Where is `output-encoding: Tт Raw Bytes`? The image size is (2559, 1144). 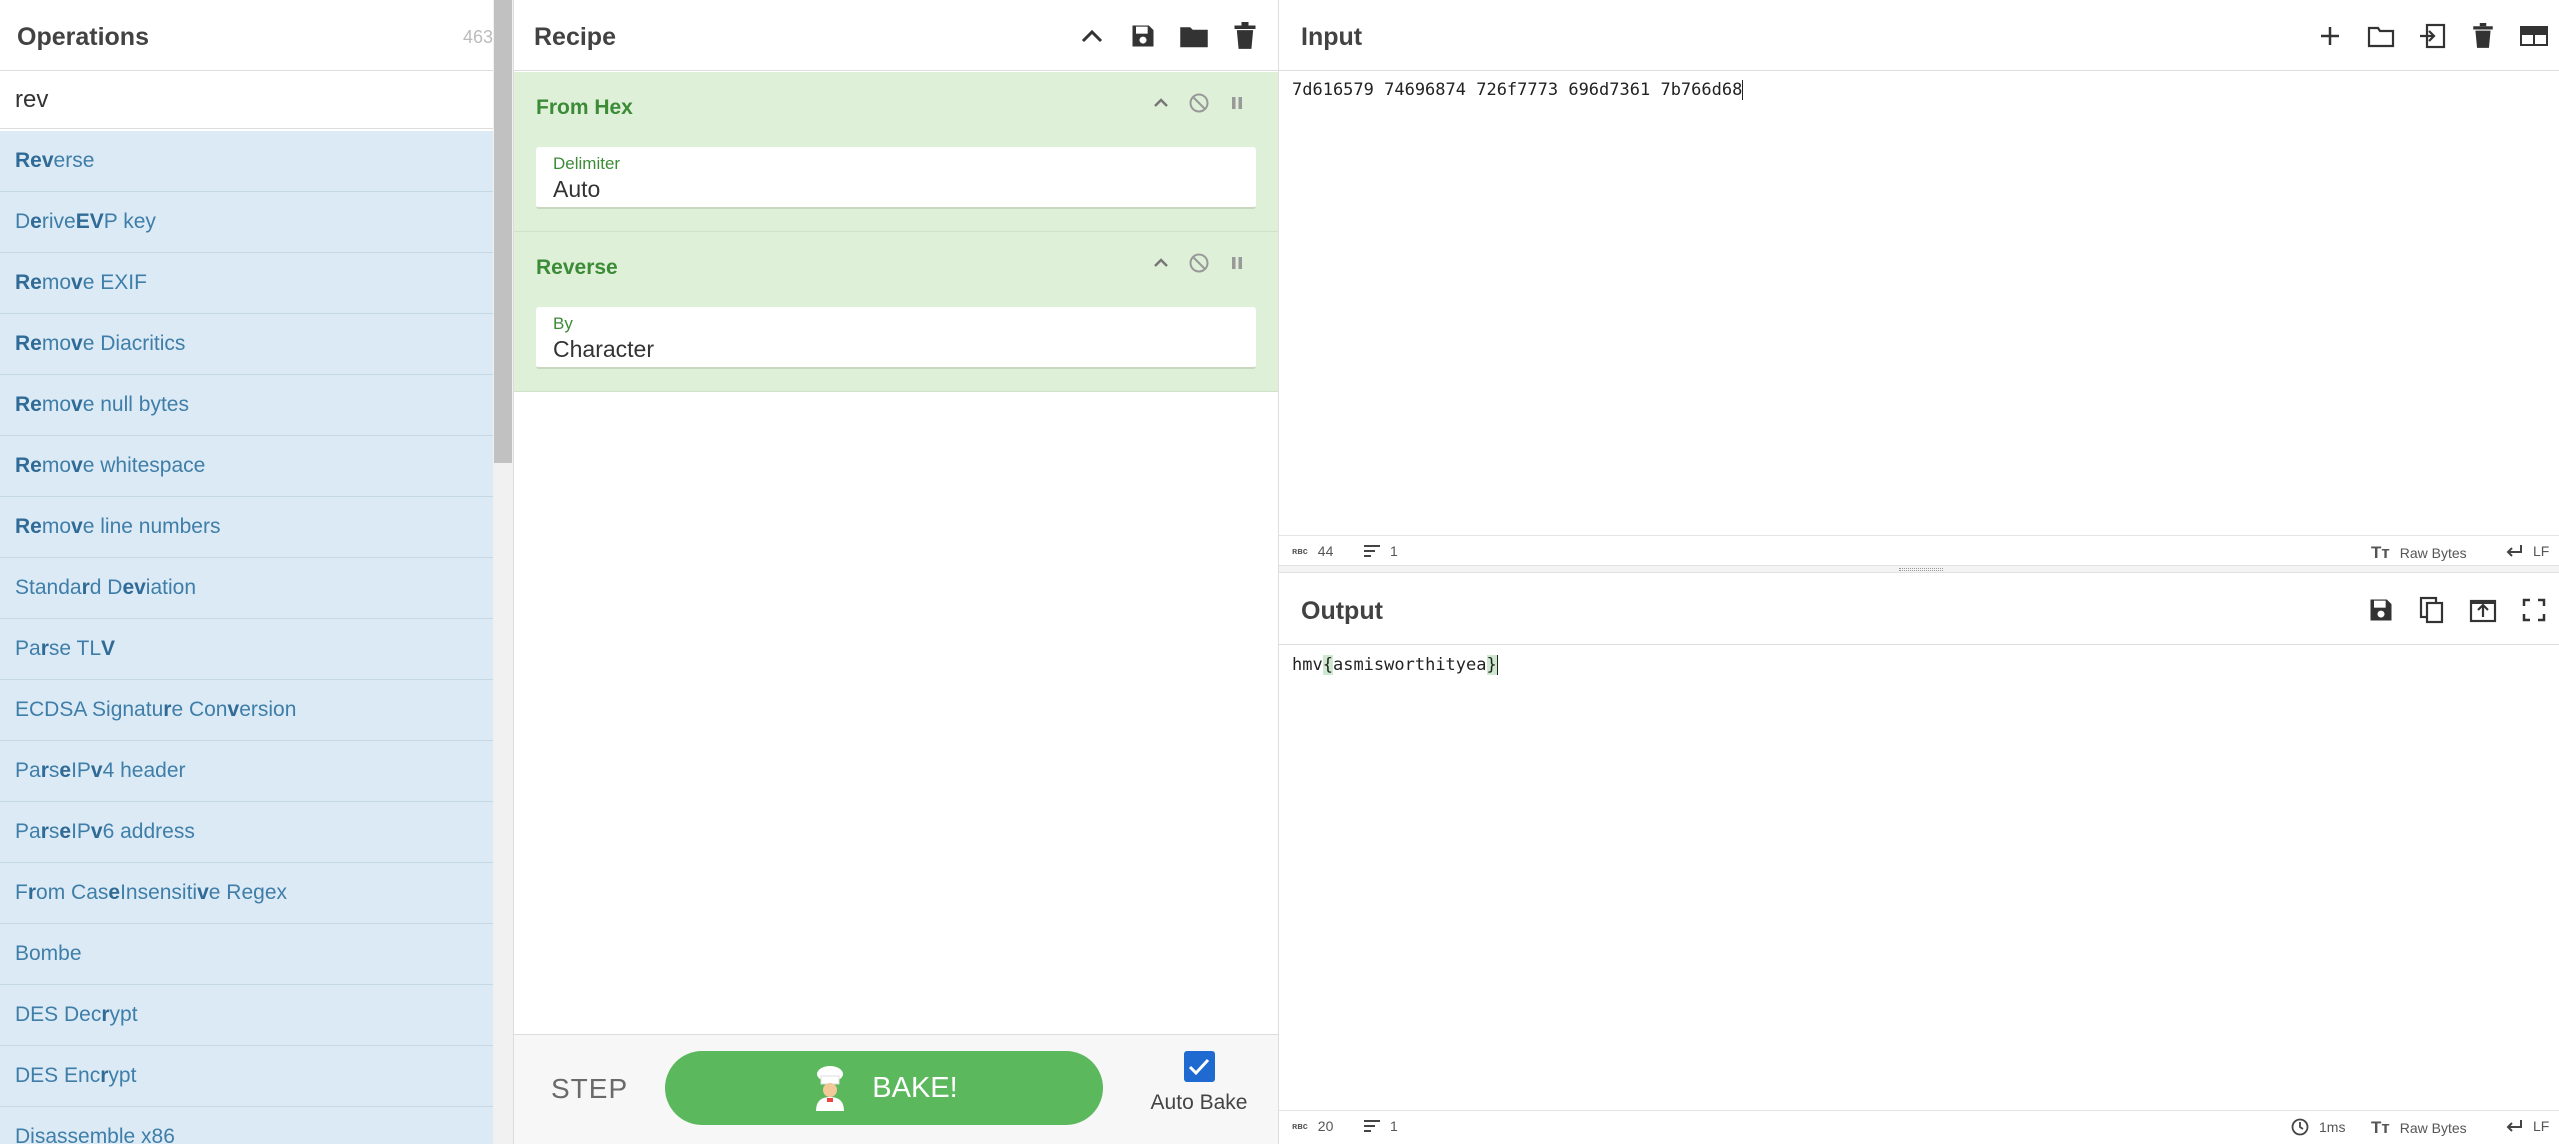
output-encoding: Tт Raw Bytes is located at coordinates (2419, 1128).